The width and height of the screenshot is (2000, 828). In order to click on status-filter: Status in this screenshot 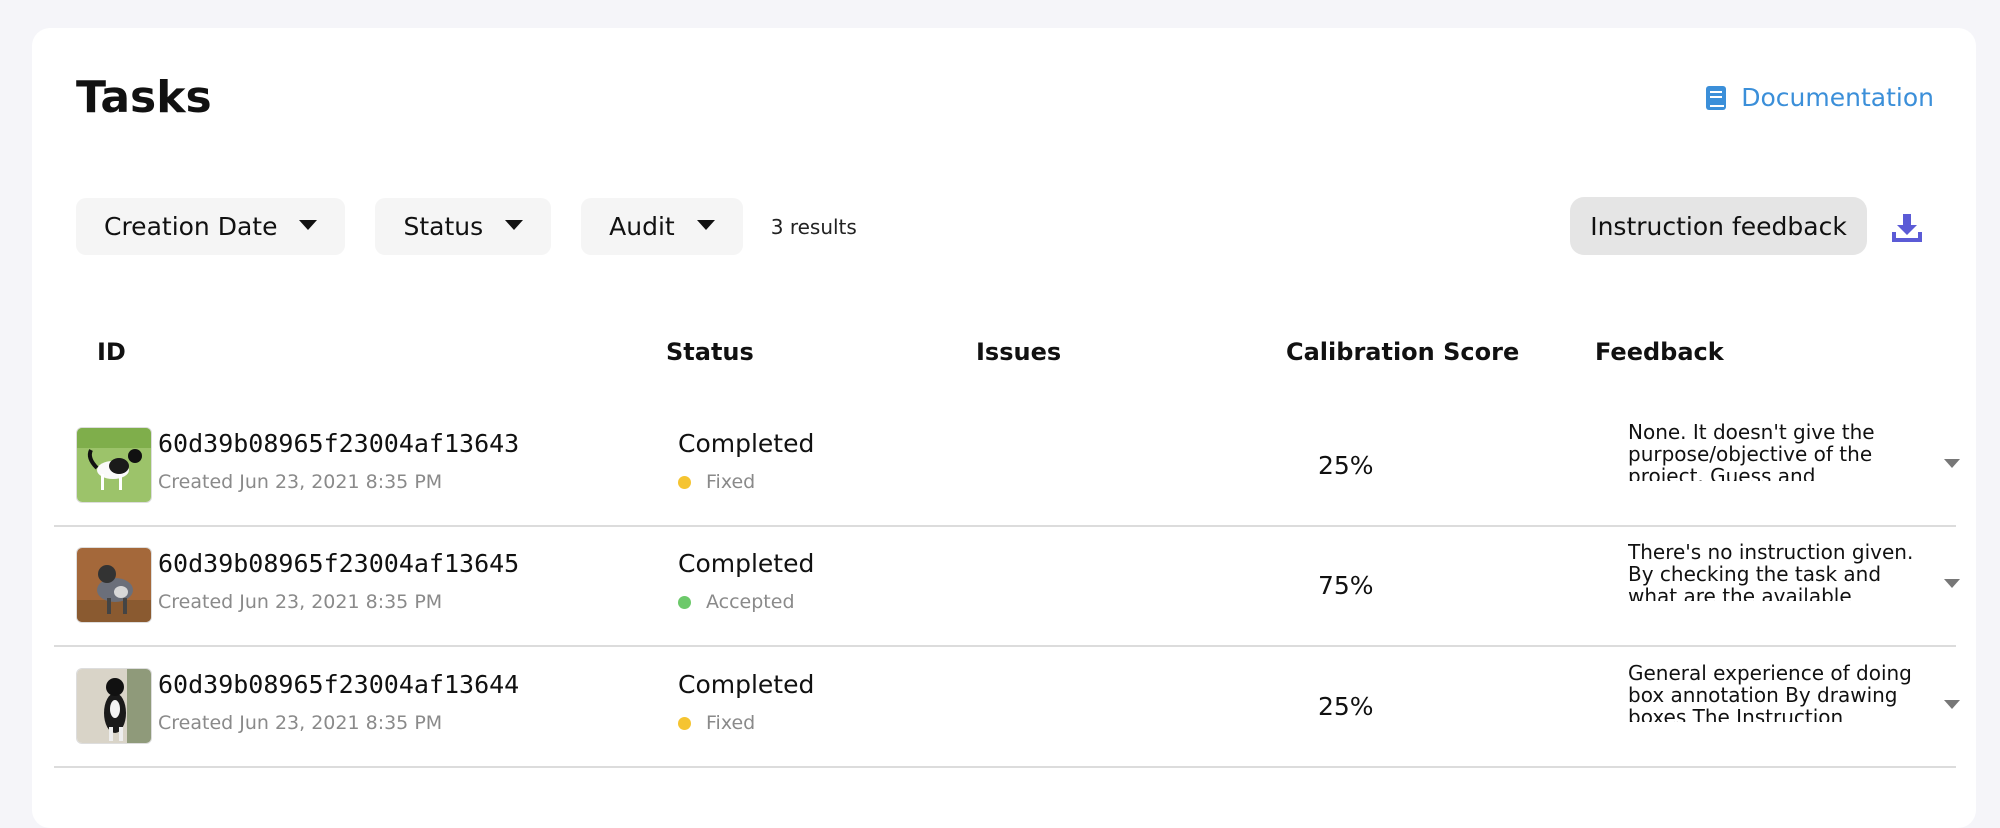, I will do `click(463, 226)`.